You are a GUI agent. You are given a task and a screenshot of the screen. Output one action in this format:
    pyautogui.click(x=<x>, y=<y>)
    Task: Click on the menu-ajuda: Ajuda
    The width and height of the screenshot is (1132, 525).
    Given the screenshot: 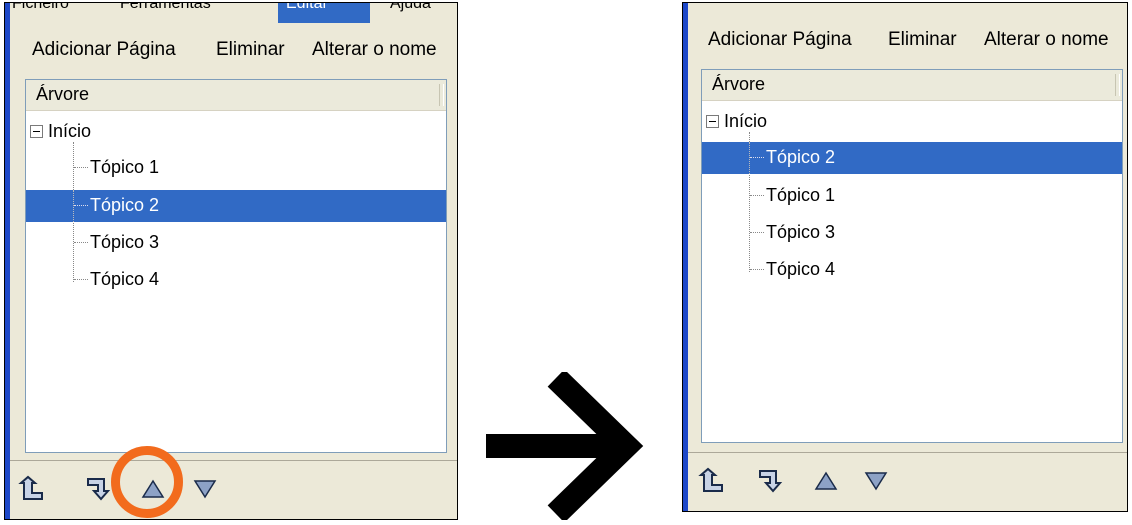 What is the action you would take?
    pyautogui.click(x=410, y=8)
    